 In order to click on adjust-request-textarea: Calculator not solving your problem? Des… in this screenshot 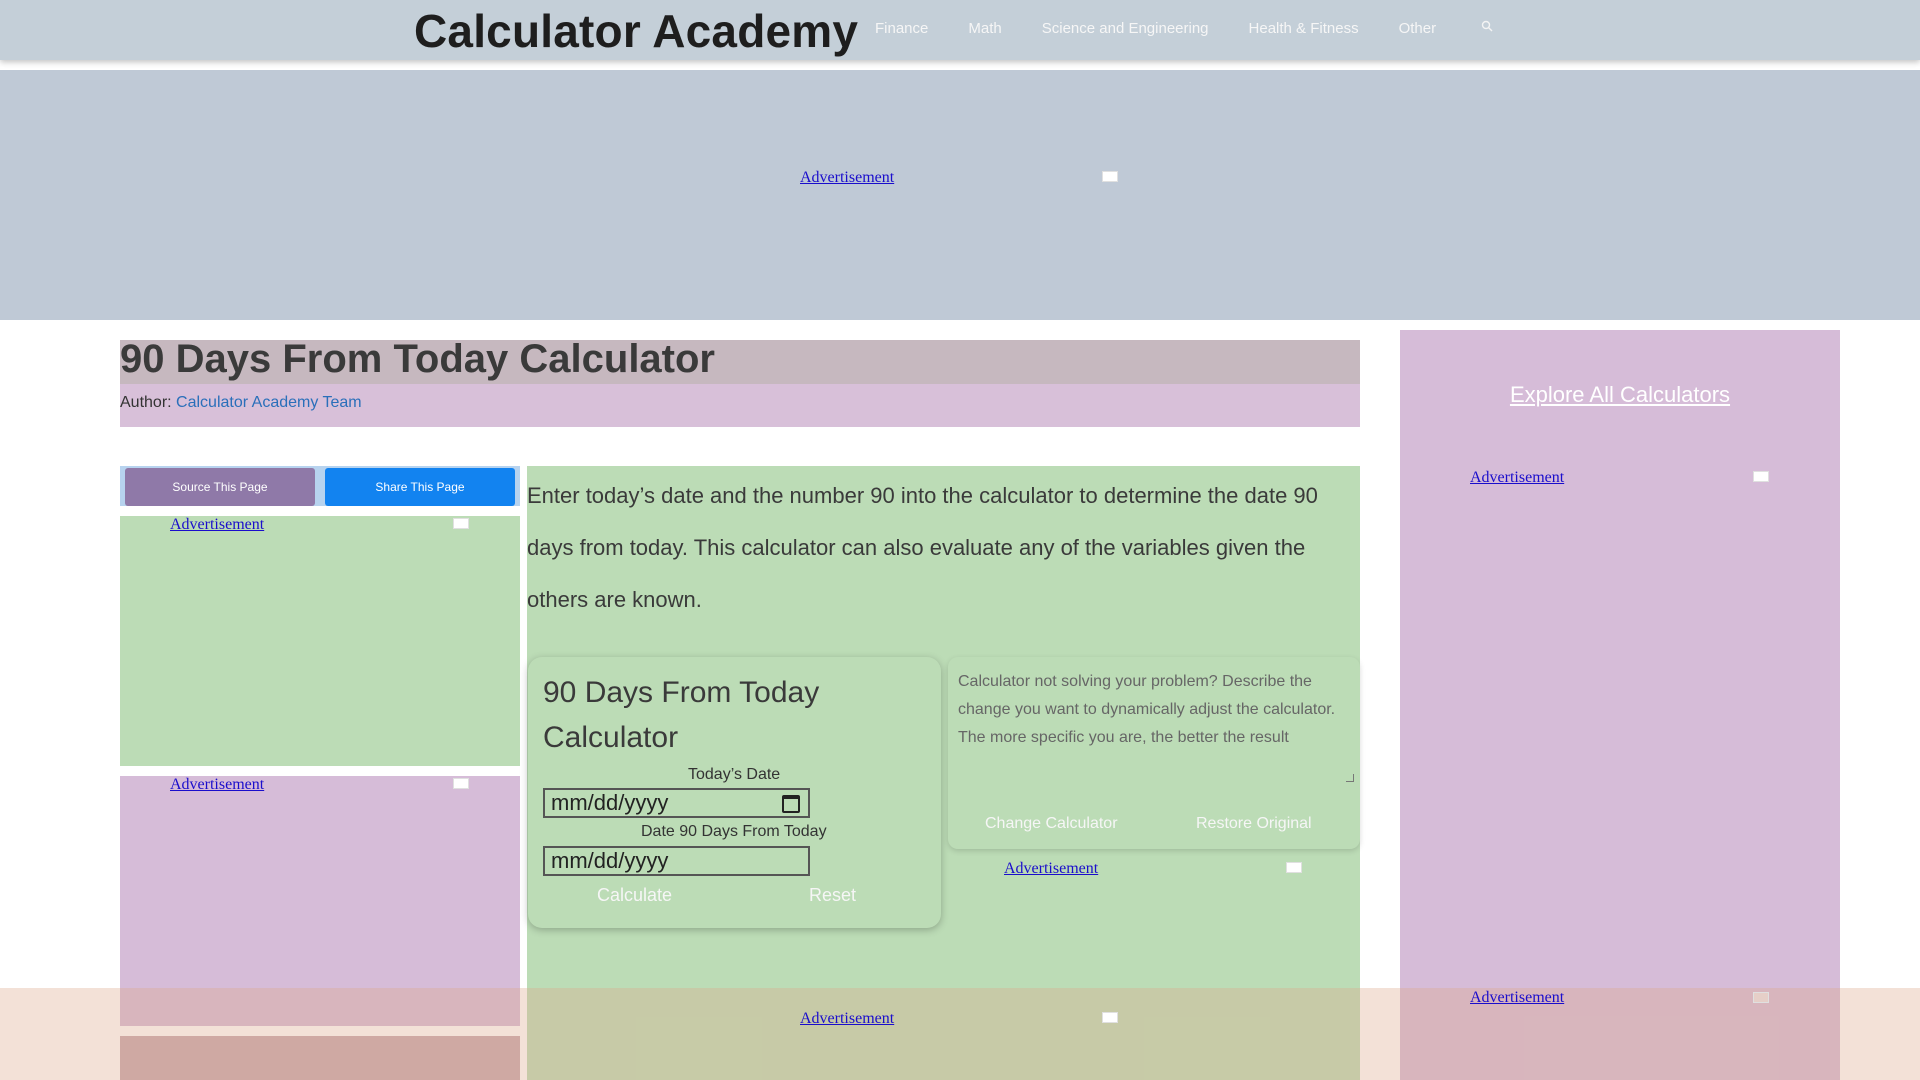, I will do `click(1153, 710)`.